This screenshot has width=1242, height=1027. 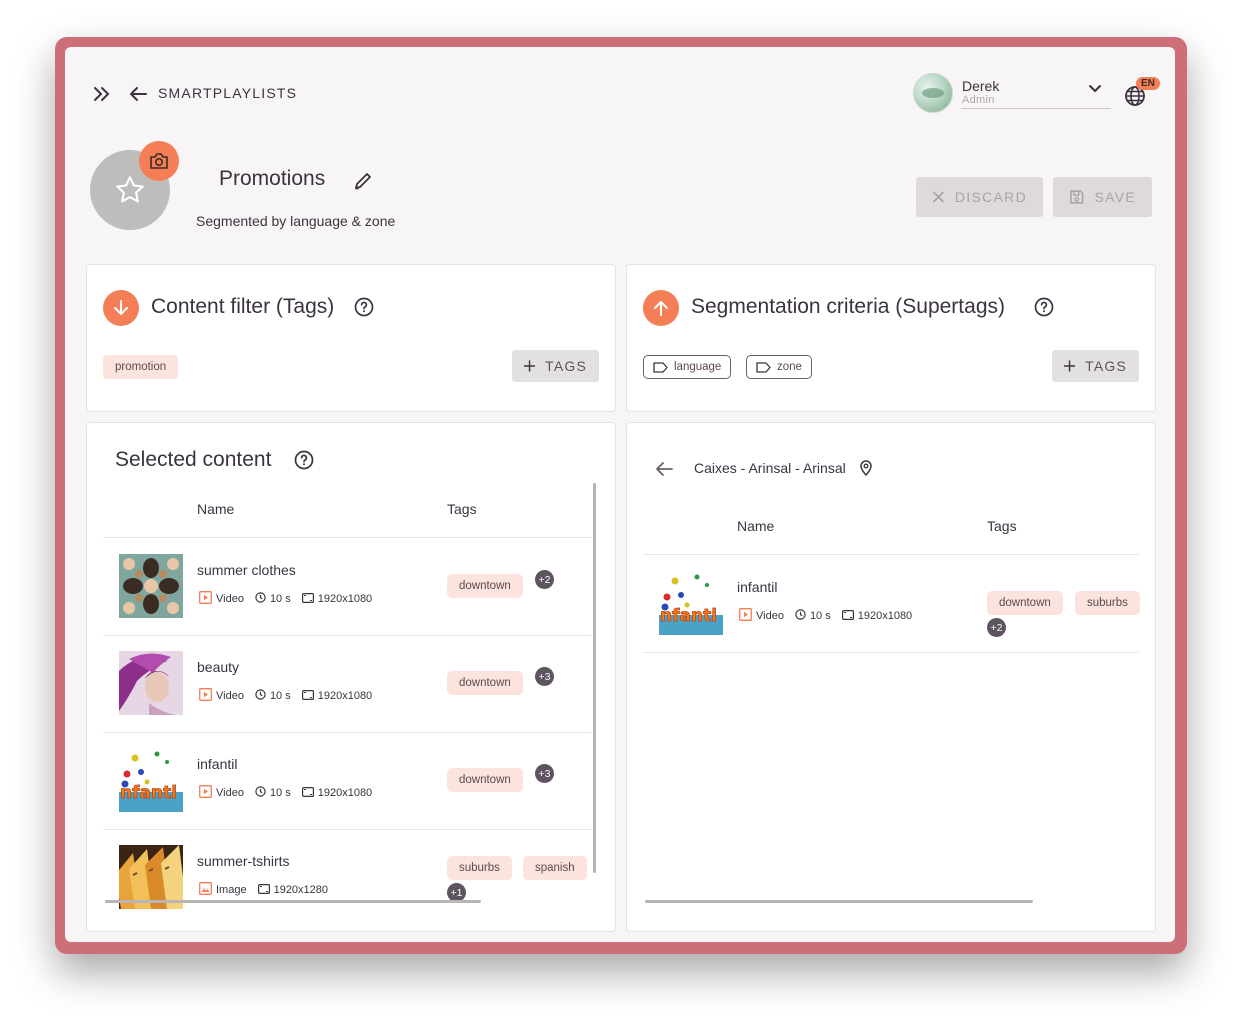 I want to click on arrow-down-icon, so click(x=121, y=308).